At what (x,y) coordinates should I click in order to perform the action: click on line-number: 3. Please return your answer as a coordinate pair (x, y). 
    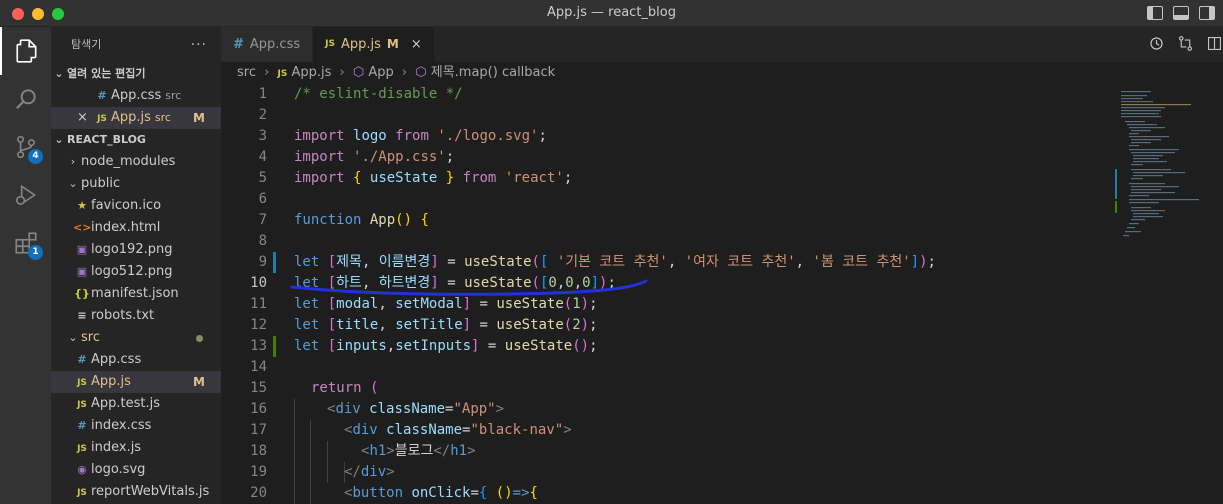
    Looking at the image, I should click on (262, 136).